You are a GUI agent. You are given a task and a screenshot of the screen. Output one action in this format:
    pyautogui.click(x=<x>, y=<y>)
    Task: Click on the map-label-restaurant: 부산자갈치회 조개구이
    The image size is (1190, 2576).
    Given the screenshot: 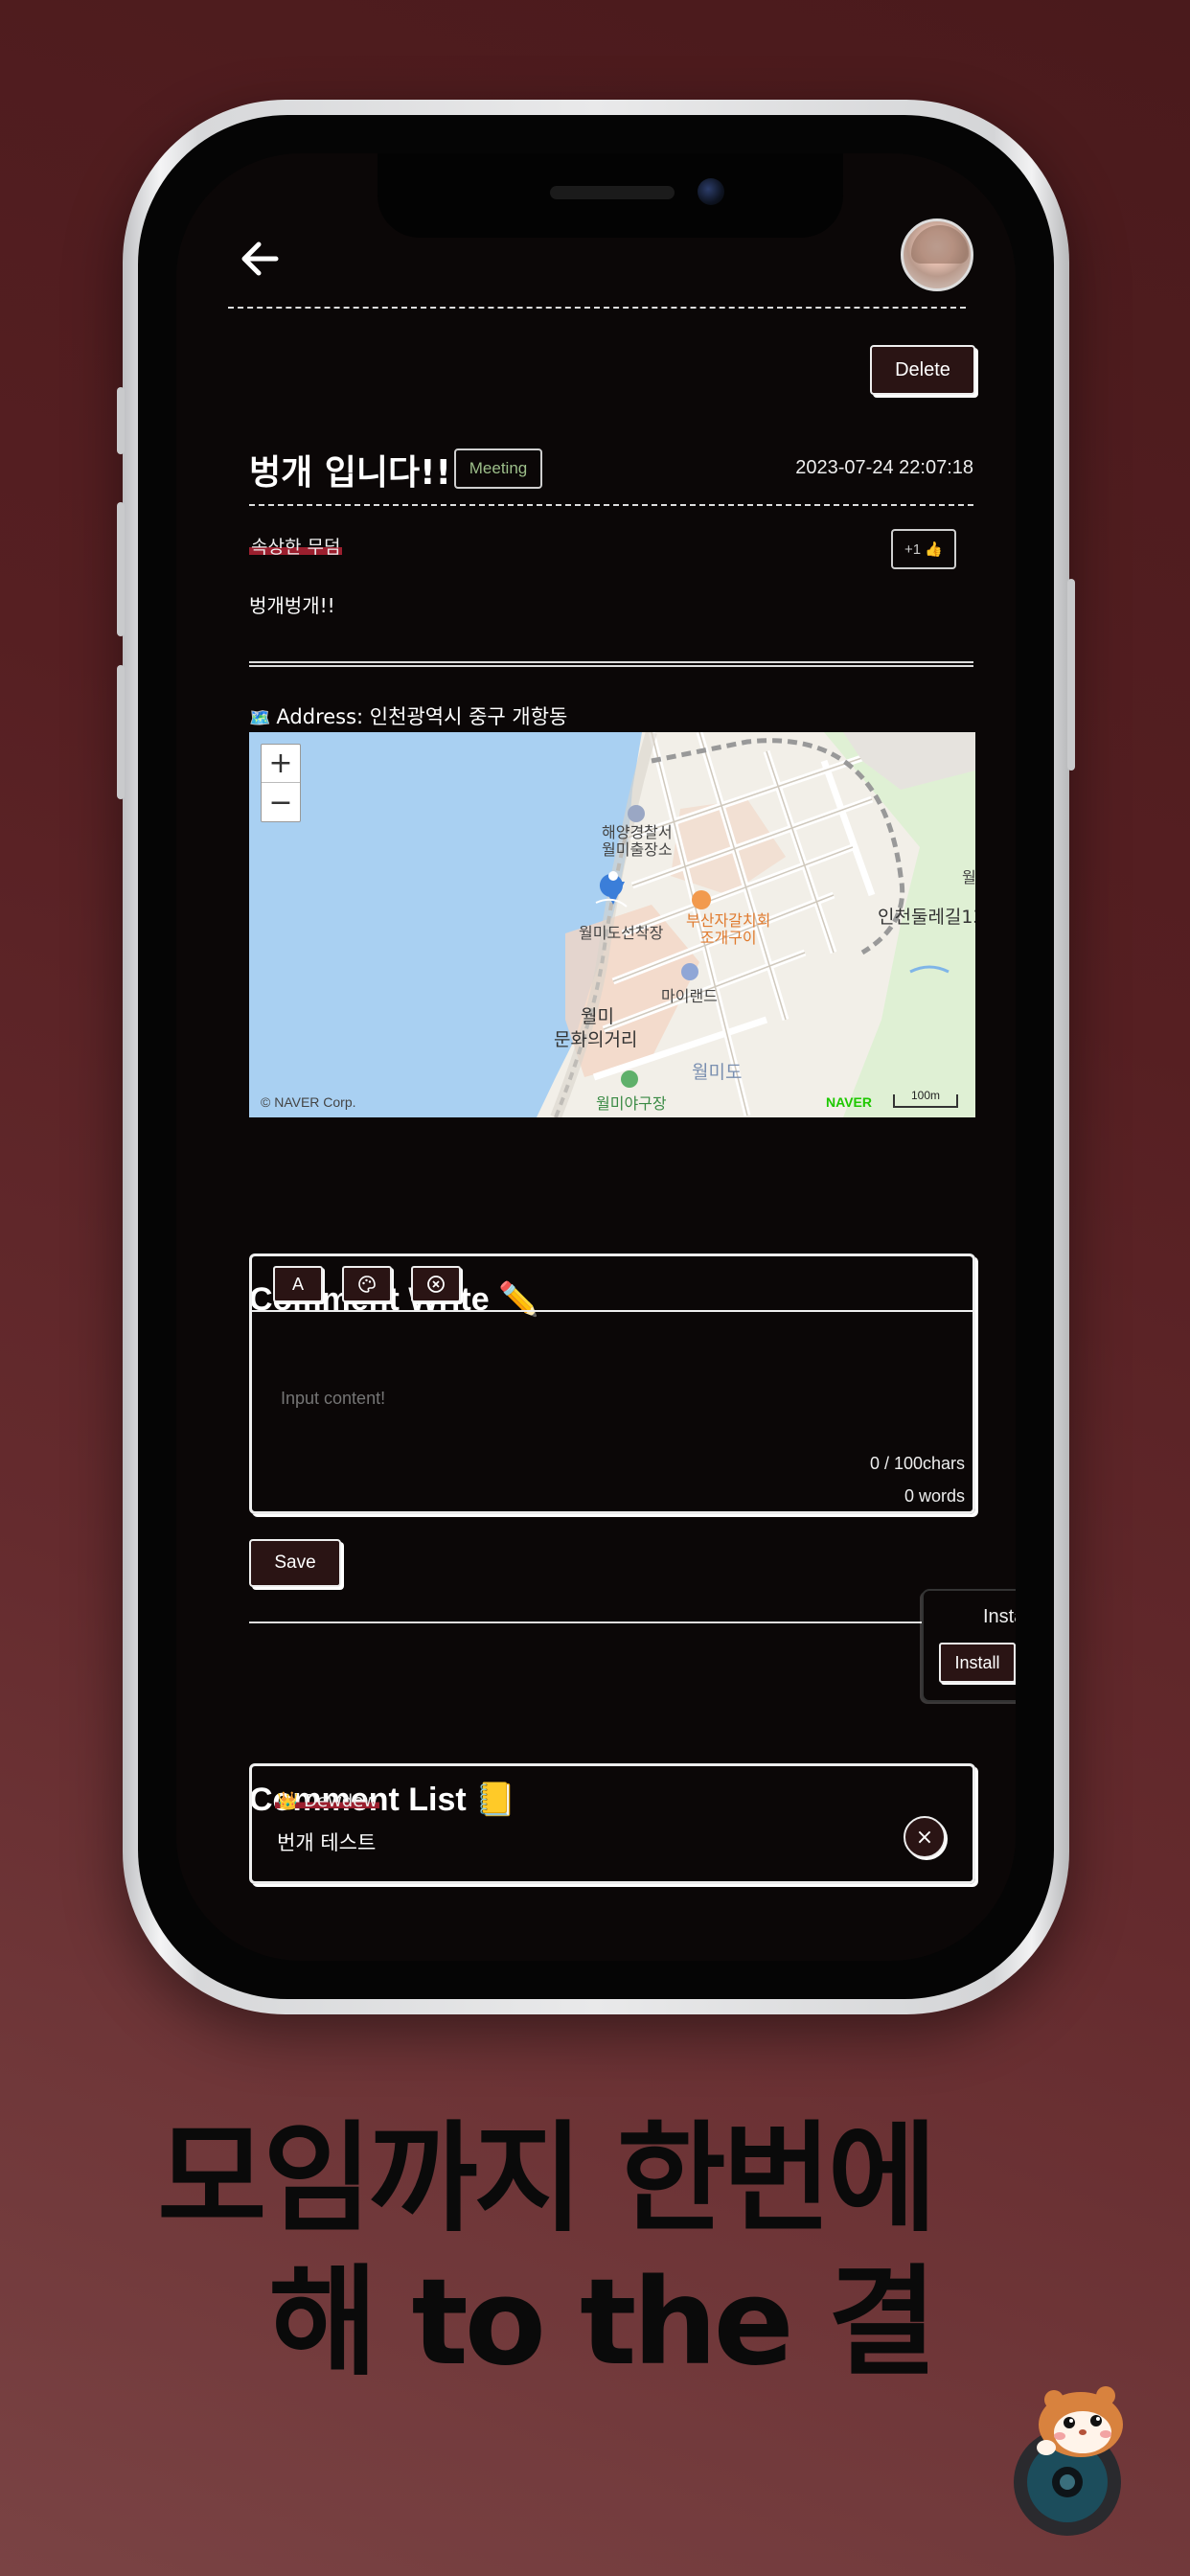 What is the action you would take?
    pyautogui.click(x=729, y=929)
    